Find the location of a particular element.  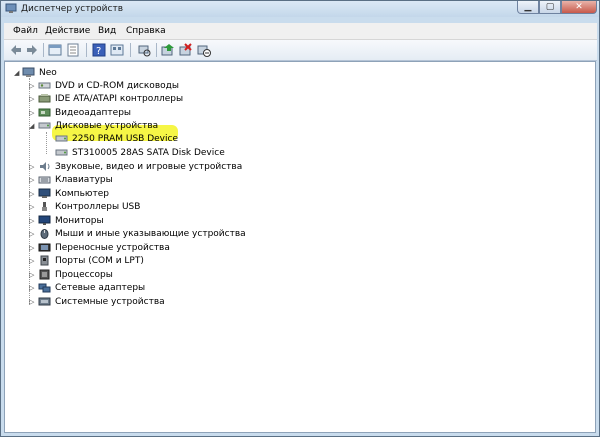

update-driver-icon is located at coordinates (168, 50).